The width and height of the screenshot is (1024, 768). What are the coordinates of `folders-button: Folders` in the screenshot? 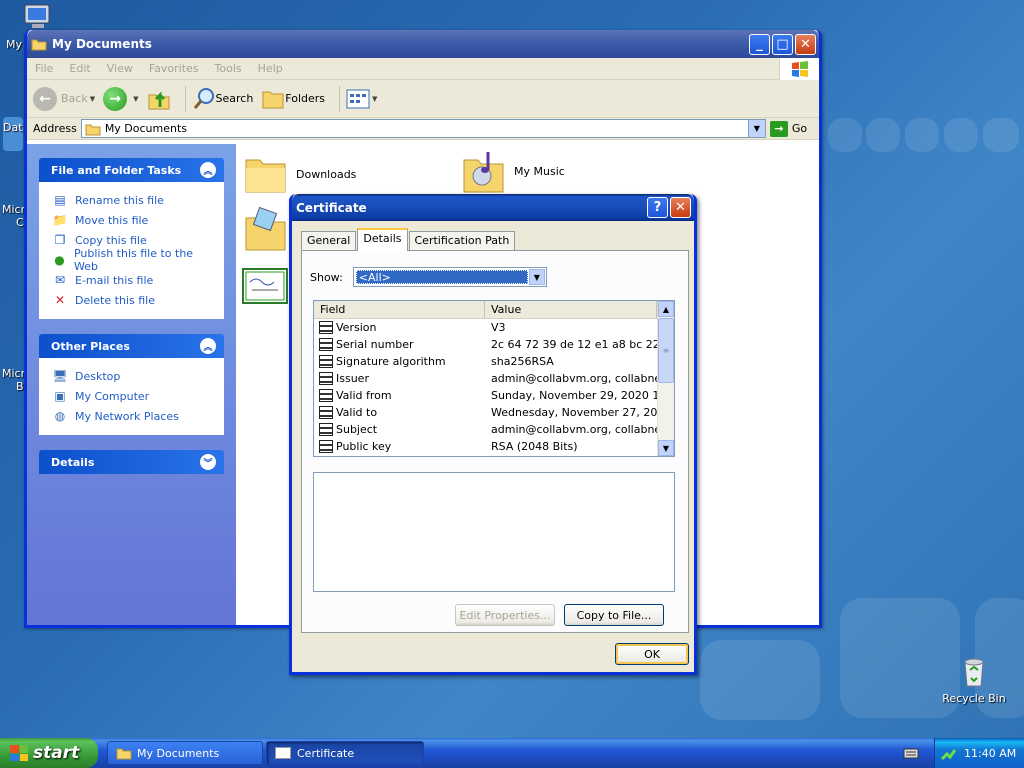 It's located at (293, 99).